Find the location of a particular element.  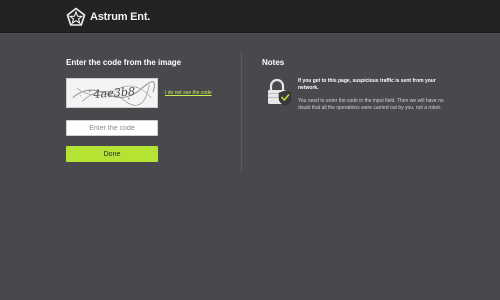

notes-heading: Notes is located at coordinates (273, 62).